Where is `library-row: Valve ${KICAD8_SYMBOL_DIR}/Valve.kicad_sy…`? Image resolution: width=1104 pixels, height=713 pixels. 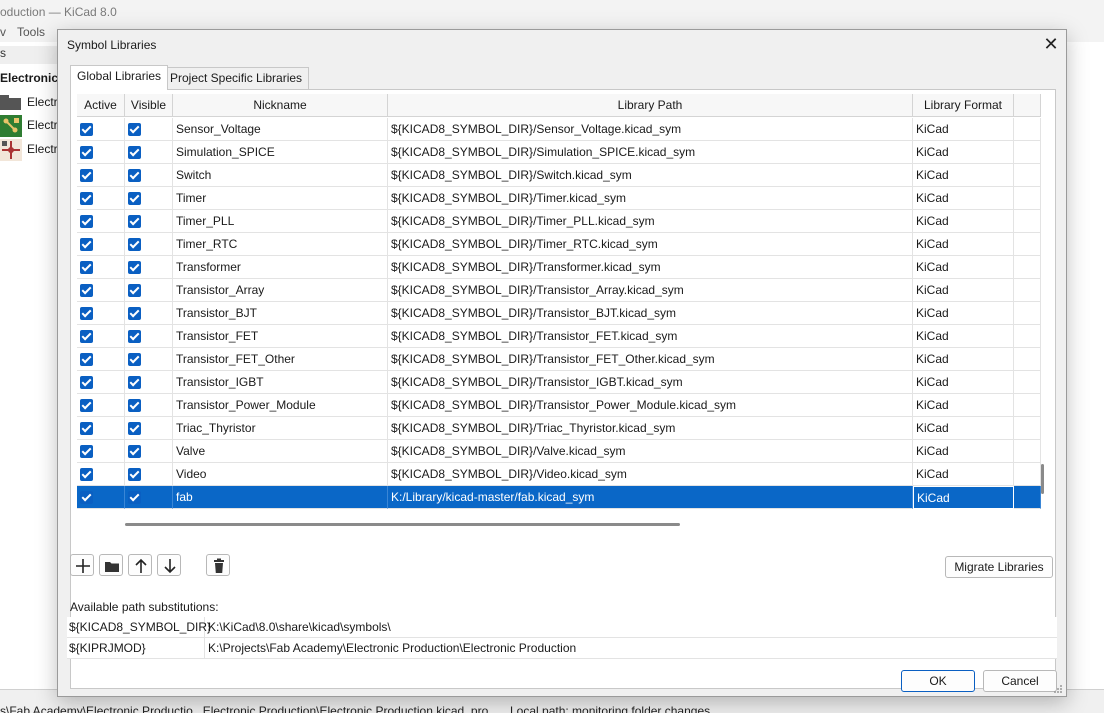 library-row: Valve ${KICAD8_SYMBOL_DIR}/Valve.kicad_sy… is located at coordinates (559, 451).